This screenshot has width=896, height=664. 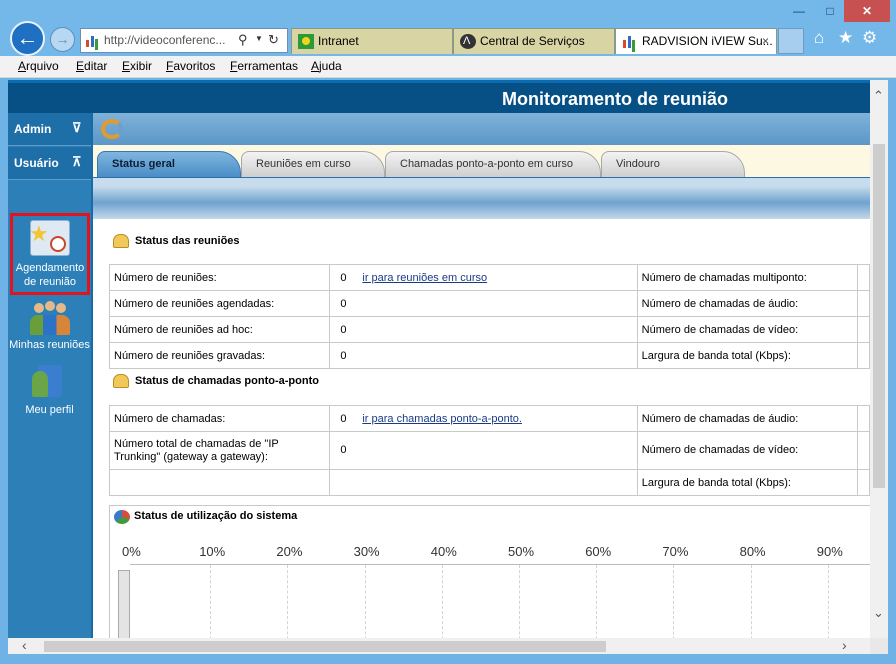 What do you see at coordinates (124, 604) in the screenshot?
I see `usage-axis-base` at bounding box center [124, 604].